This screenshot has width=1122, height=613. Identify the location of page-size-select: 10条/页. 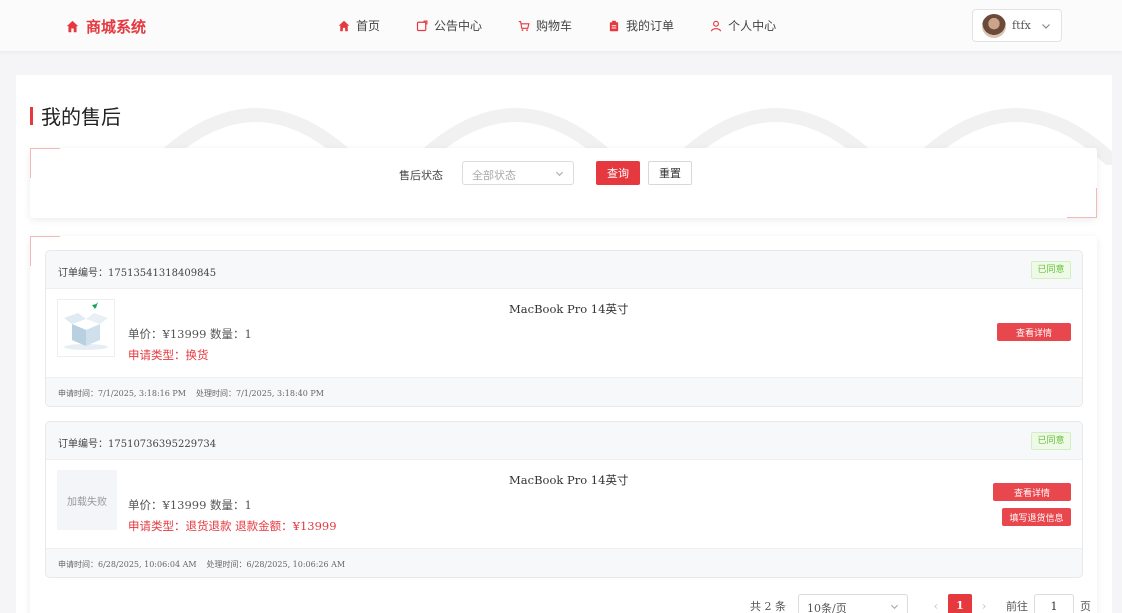
(853, 603).